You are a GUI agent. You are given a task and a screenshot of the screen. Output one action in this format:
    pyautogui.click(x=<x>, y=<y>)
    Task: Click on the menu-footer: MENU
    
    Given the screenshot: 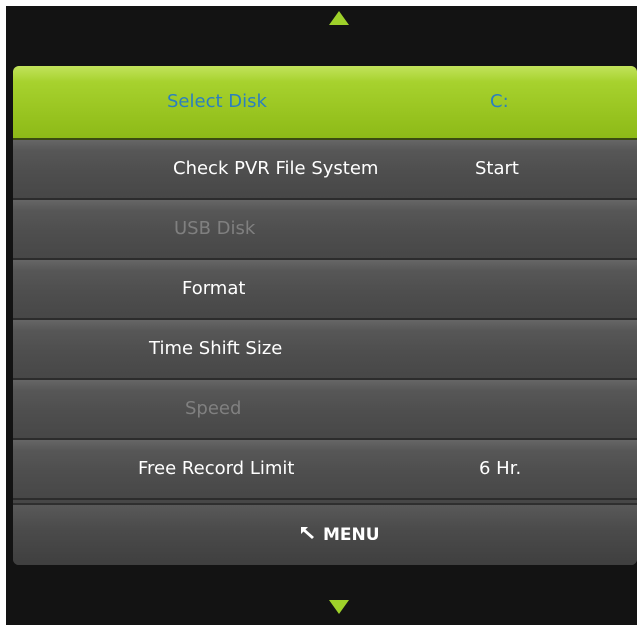 What is the action you would take?
    pyautogui.click(x=325, y=534)
    